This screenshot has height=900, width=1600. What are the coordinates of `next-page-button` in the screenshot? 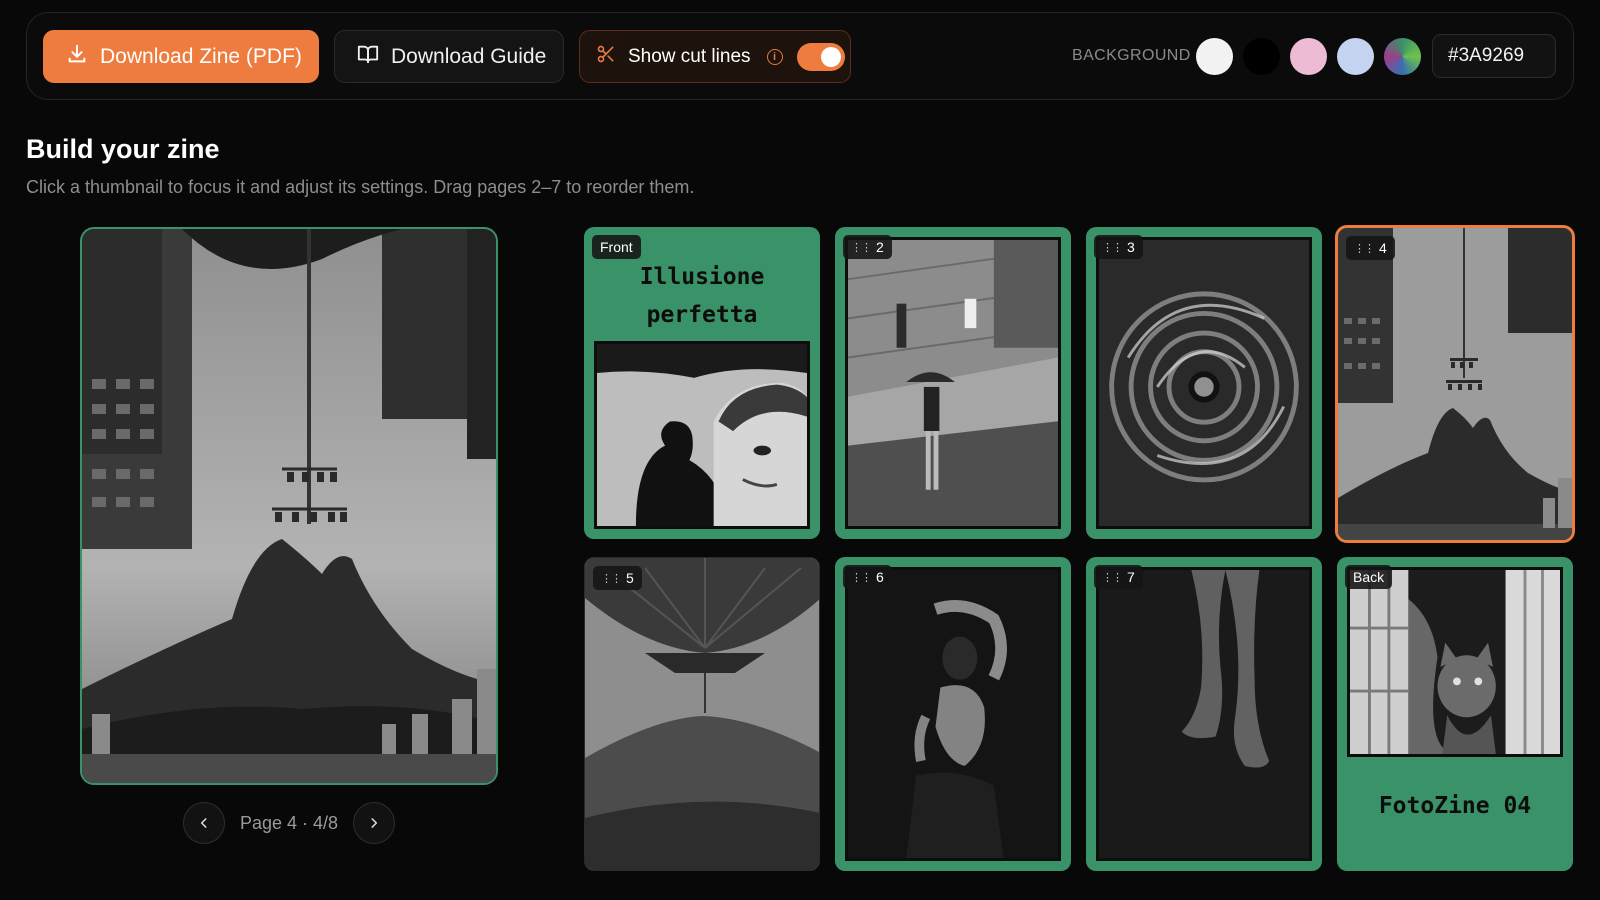 It's located at (373, 823).